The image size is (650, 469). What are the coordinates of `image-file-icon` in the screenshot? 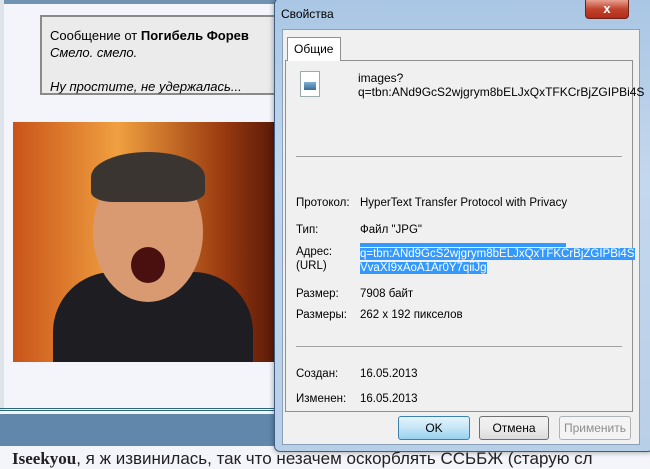 It's located at (310, 84).